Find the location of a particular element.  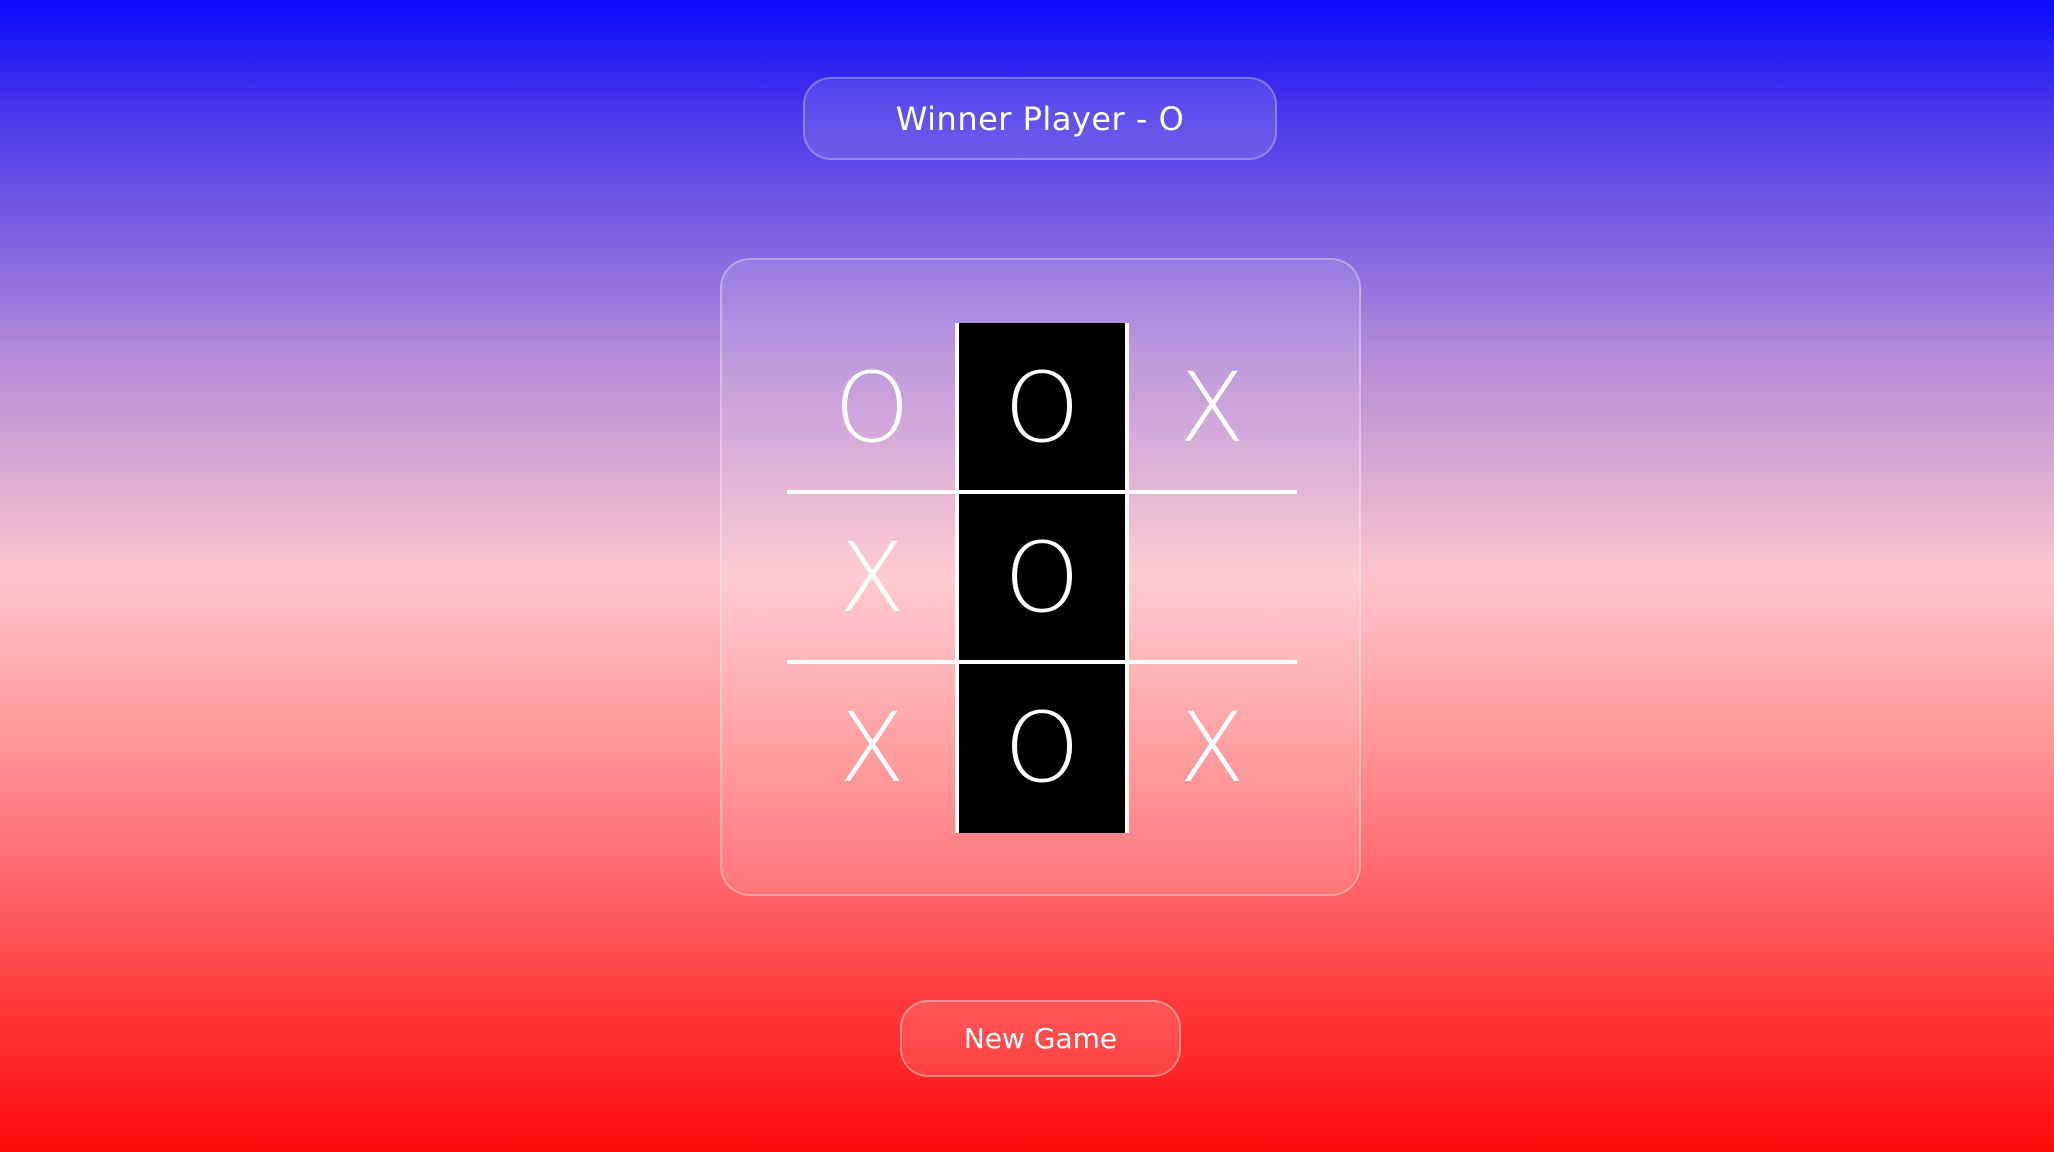

game-board: O O X X O X O X is located at coordinates (1042, 578).